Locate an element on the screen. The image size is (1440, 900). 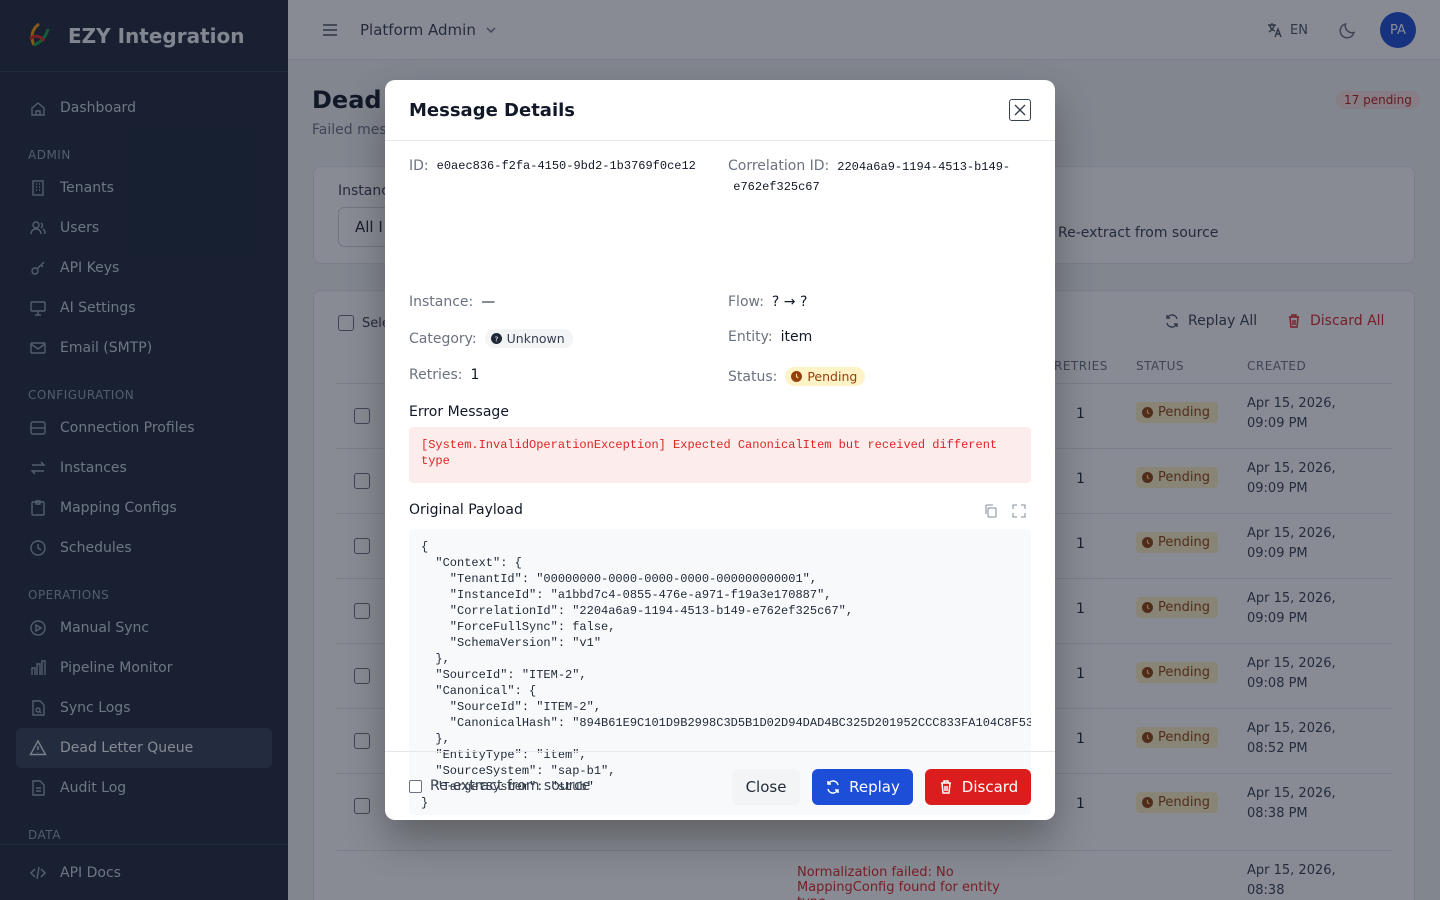
close-button is located at coordinates (1020, 110).